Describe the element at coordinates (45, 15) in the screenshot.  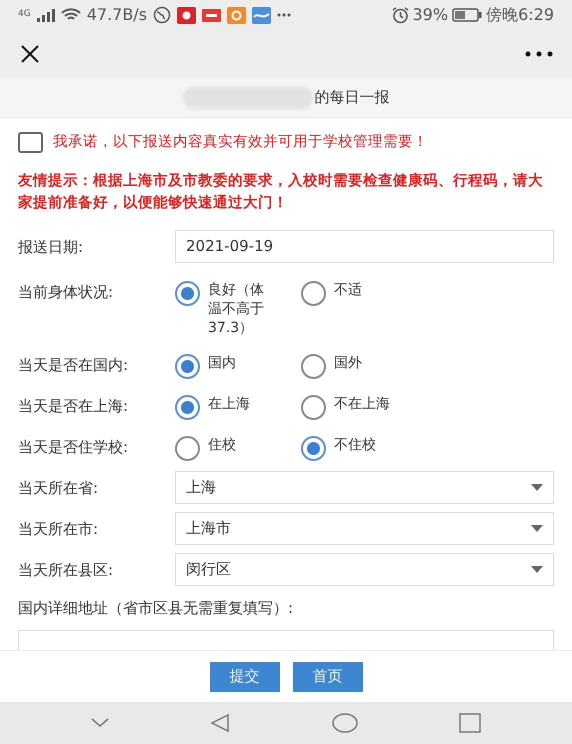
I see `signal-icon` at that location.